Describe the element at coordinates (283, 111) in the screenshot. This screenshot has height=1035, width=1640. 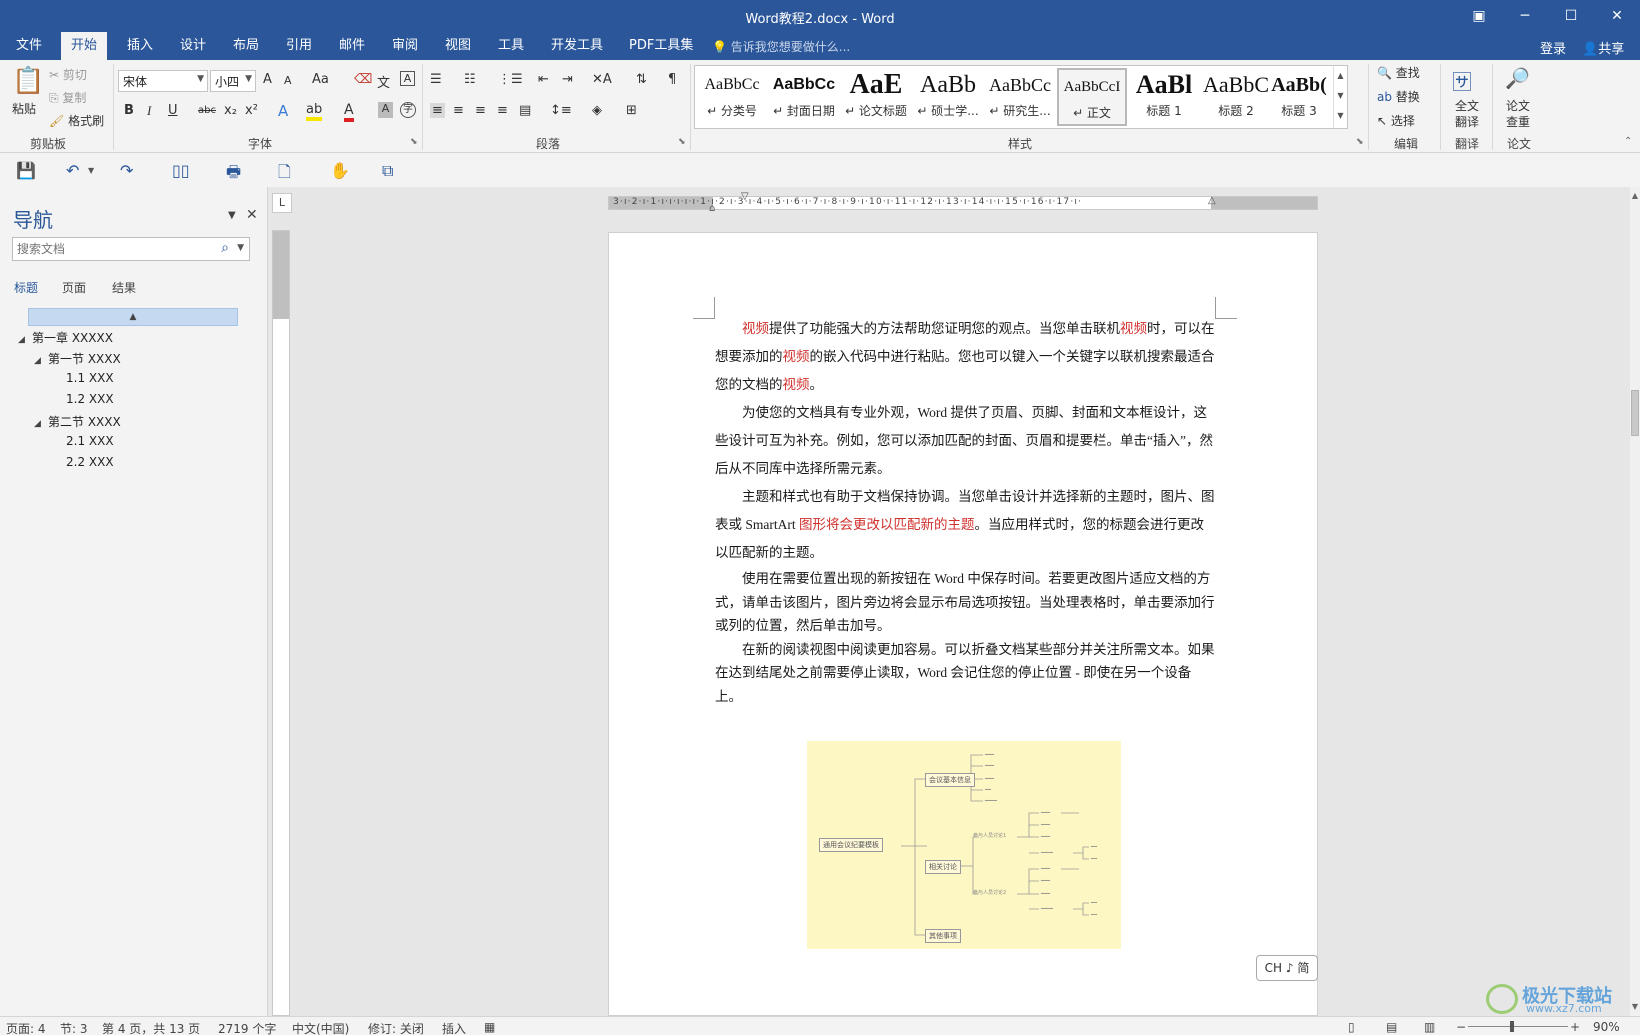
I see `text-effects-icon: A` at that location.